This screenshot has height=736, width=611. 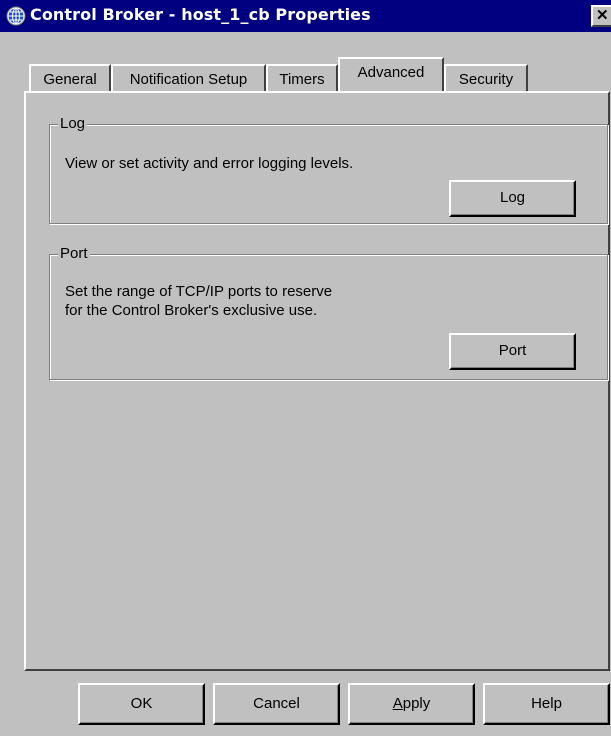 What do you see at coordinates (16, 16) in the screenshot?
I see `globe-icon` at bounding box center [16, 16].